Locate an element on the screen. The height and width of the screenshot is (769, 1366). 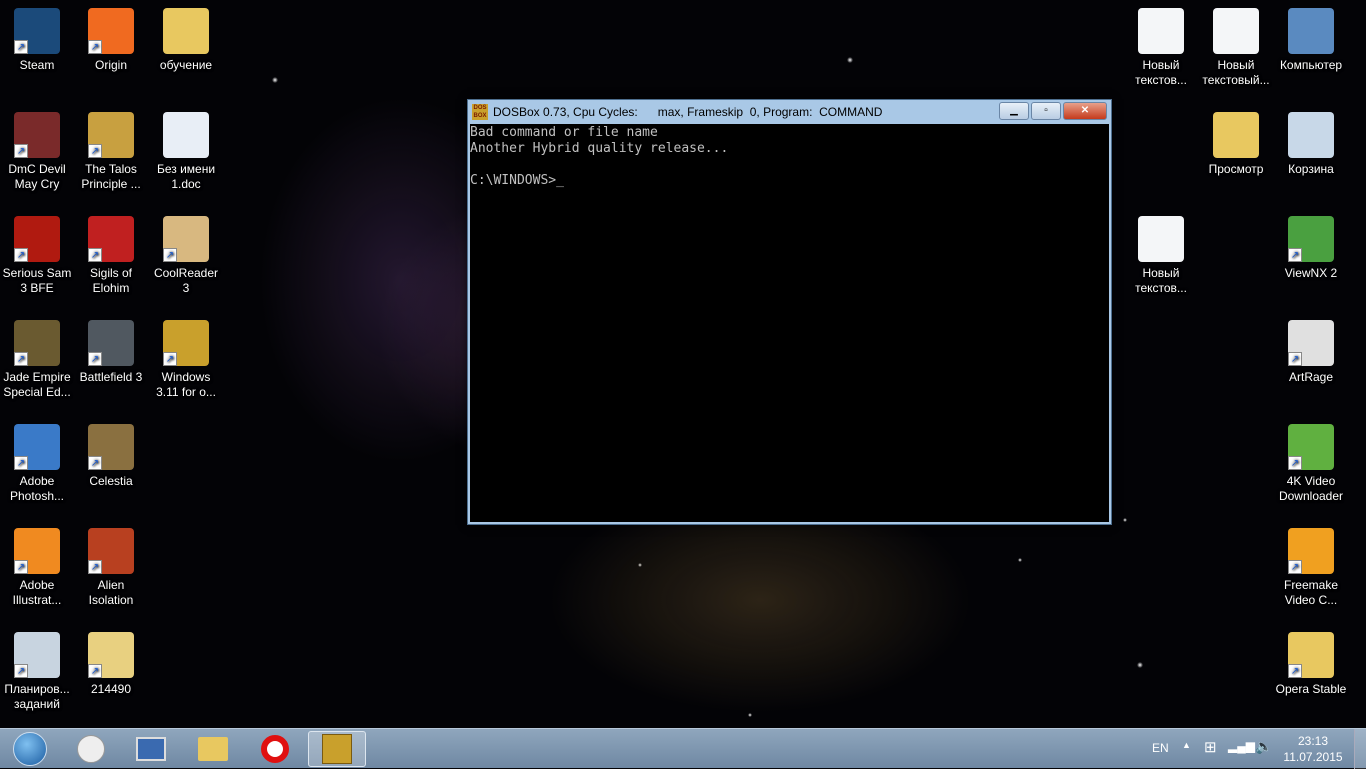
volume-icon: 🔈 is located at coordinates (1263, 746).